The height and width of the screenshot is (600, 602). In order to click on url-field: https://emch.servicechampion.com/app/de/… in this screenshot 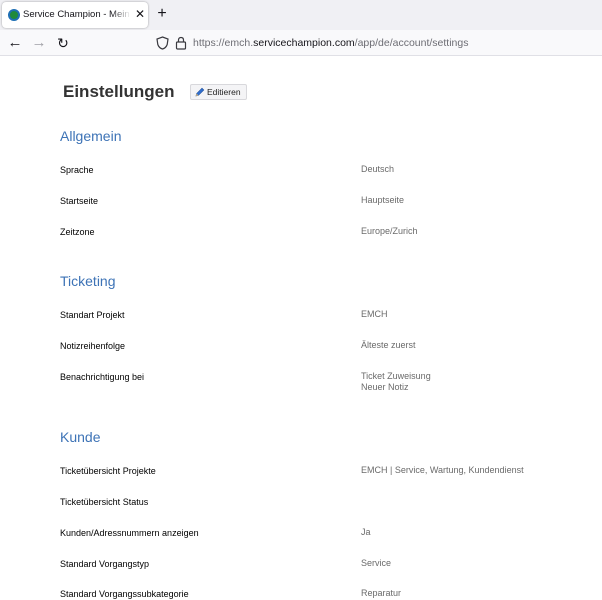, I will do `click(331, 43)`.